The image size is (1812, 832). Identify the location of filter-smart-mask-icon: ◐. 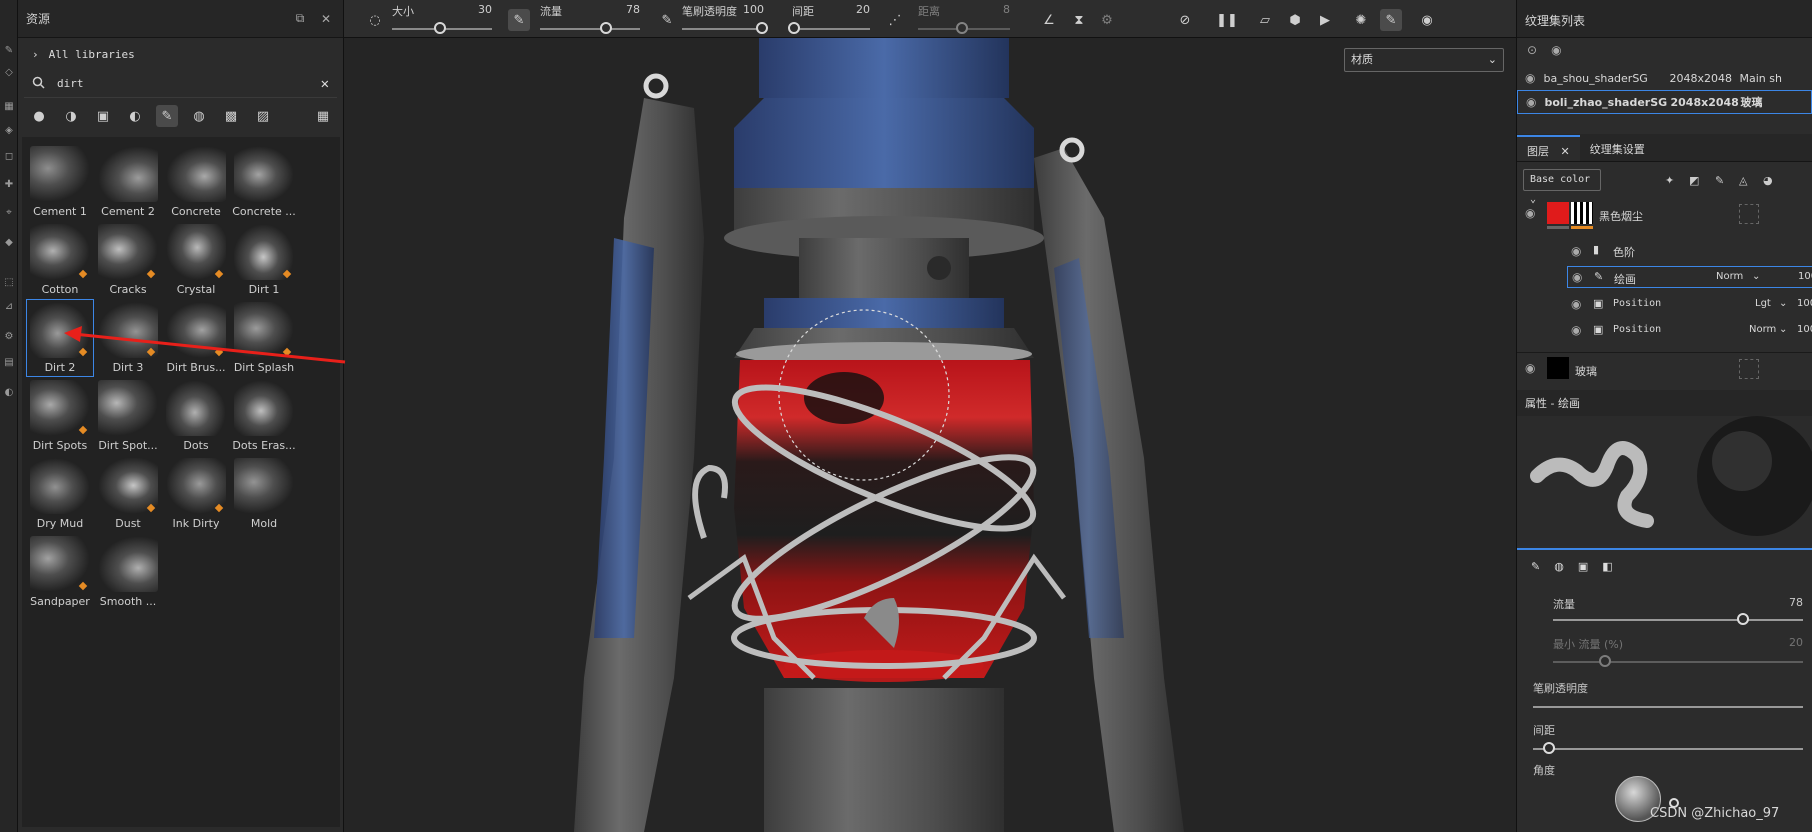
(135, 116).